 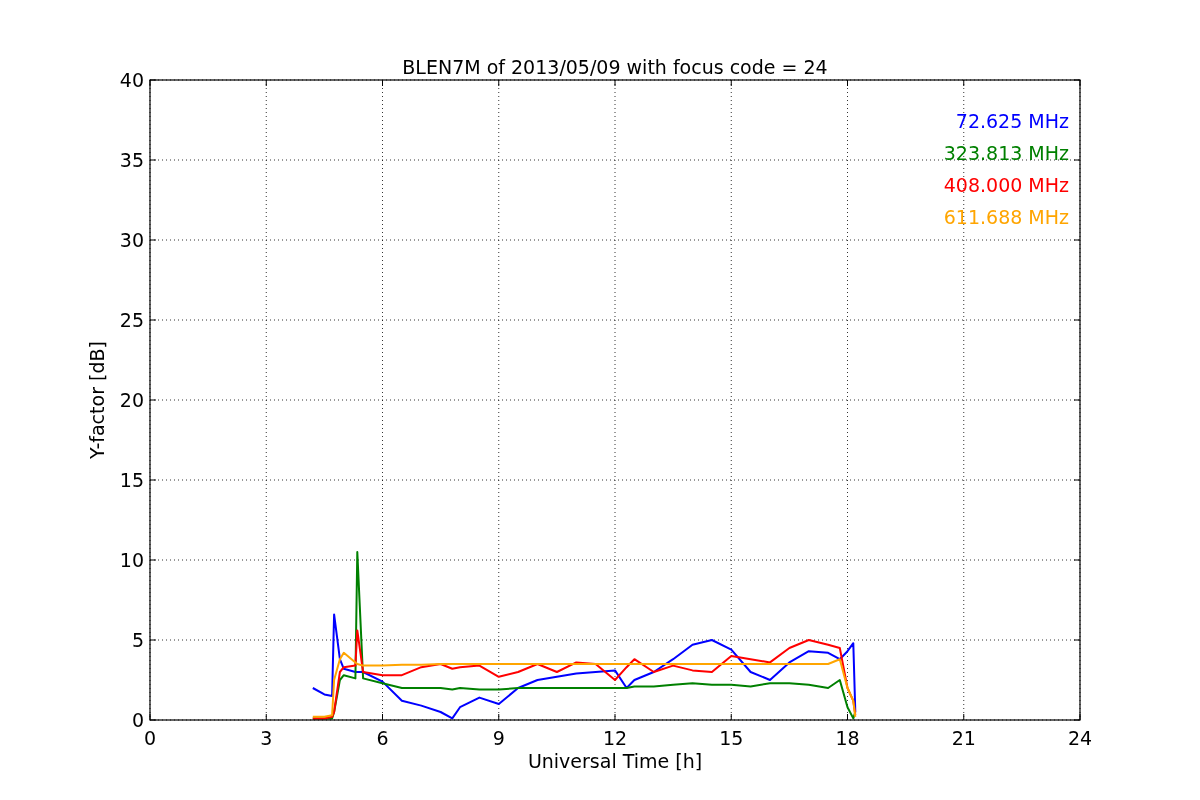 I want to click on x-tick-label: 3, so click(x=266, y=738).